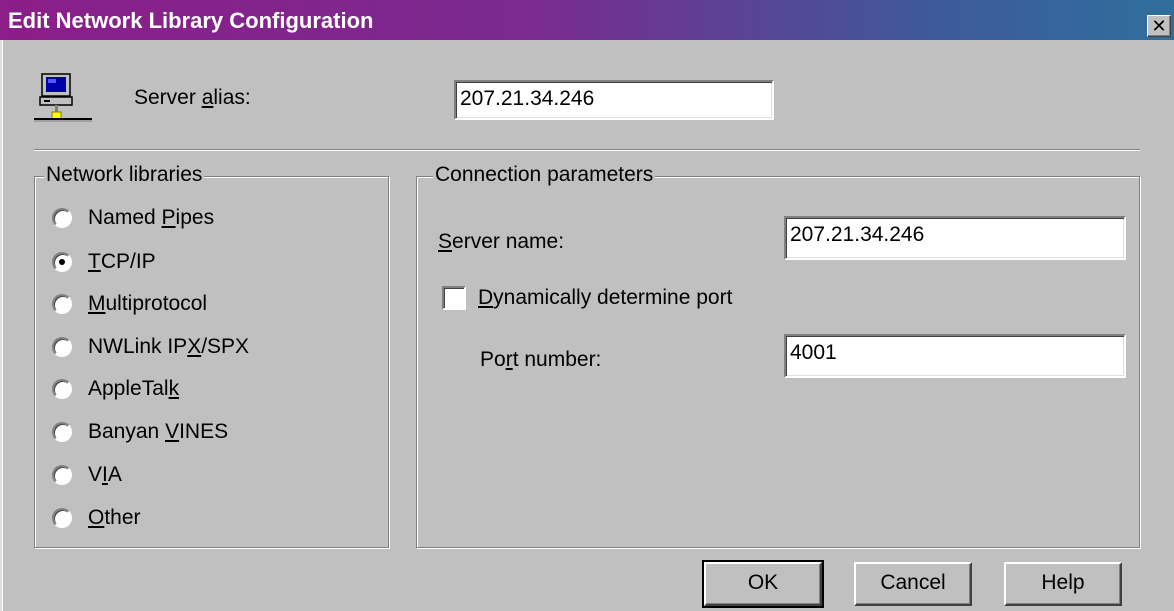 The width and height of the screenshot is (1174, 611). I want to click on computer-network-icon, so click(63, 97).